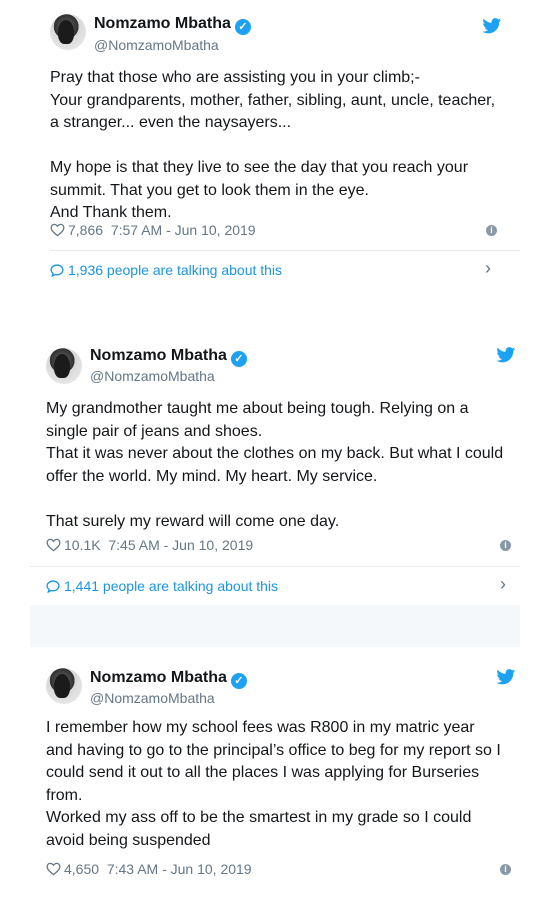 This screenshot has height=904, width=538. What do you see at coordinates (82, 545) in the screenshot?
I see `like-count: 10.1K` at bounding box center [82, 545].